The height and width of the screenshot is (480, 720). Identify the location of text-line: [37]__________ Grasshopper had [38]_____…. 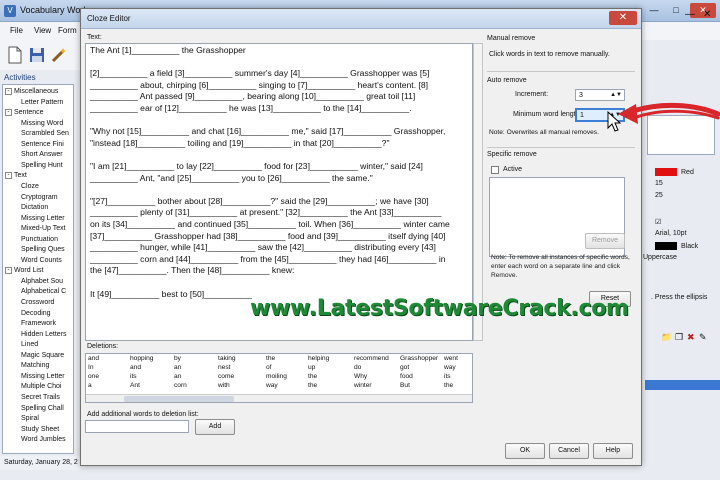
(268, 236).